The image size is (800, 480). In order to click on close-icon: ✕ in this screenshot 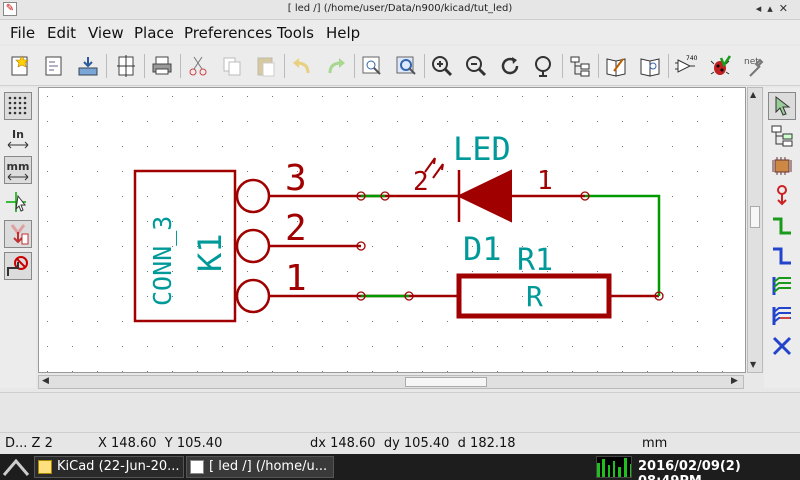, I will do `click(786, 8)`.